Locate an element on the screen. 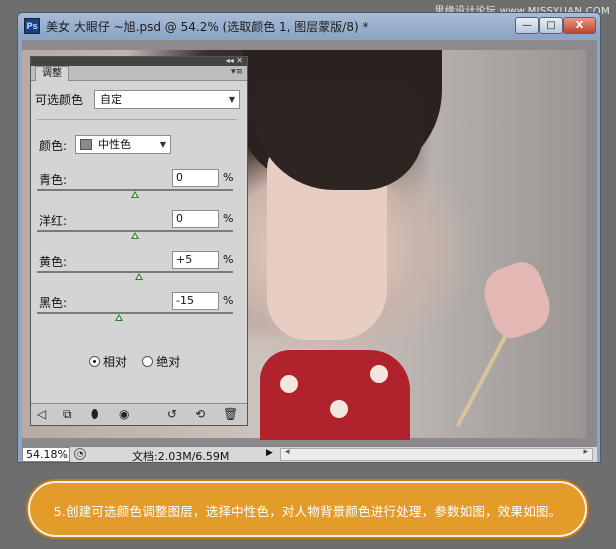  absolute-label: 绝对 is located at coordinates (168, 362).